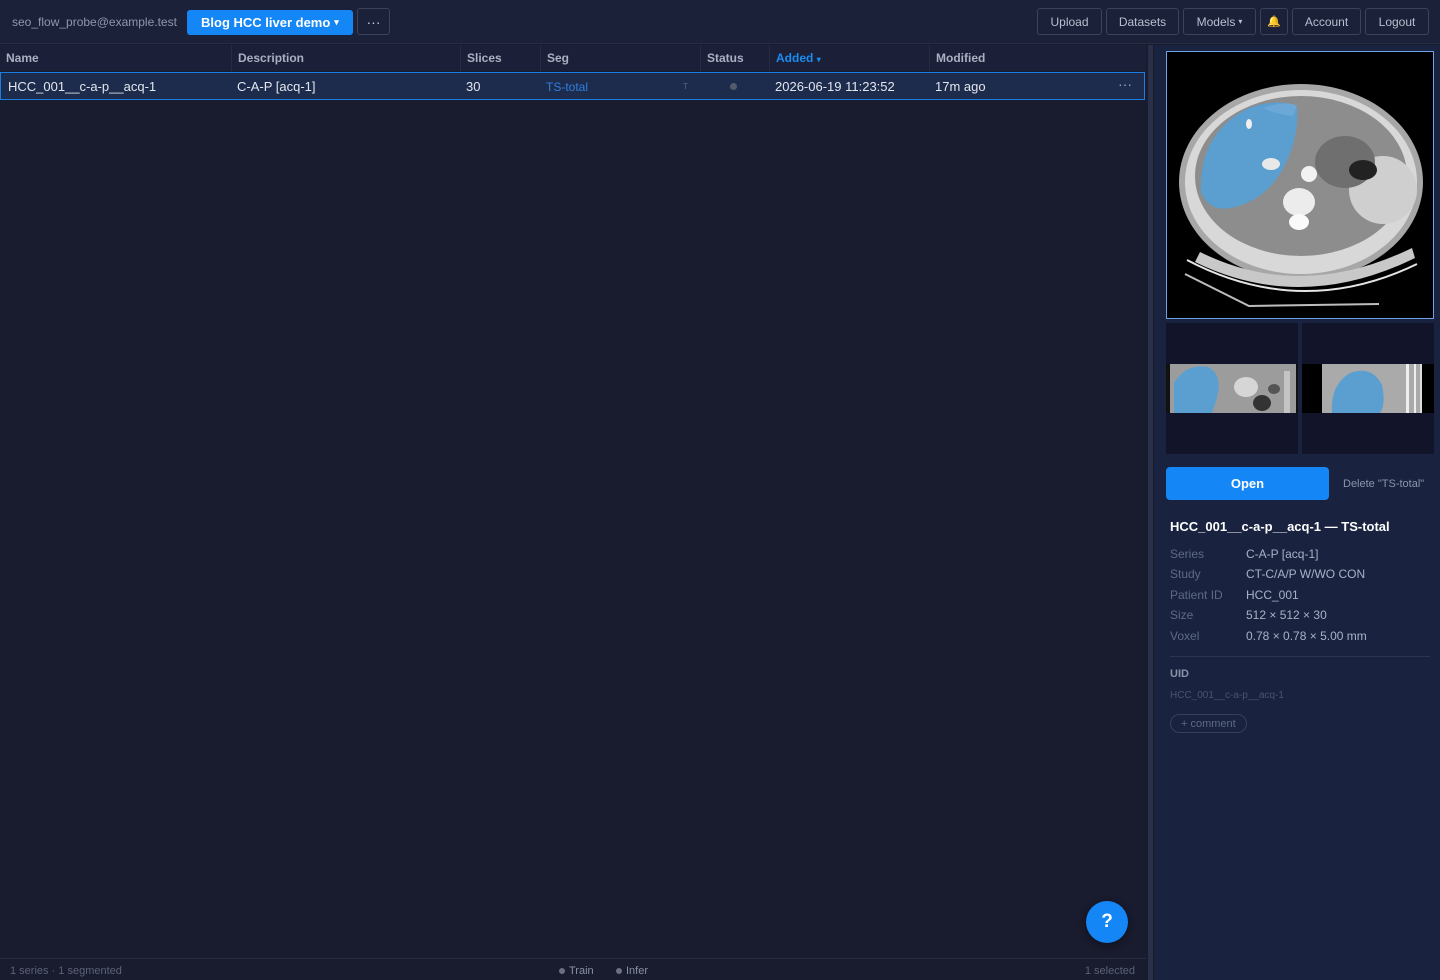 This screenshot has width=1440, height=980. Describe the element at coordinates (735, 58) in the screenshot. I see `column-header-status: Status` at that location.